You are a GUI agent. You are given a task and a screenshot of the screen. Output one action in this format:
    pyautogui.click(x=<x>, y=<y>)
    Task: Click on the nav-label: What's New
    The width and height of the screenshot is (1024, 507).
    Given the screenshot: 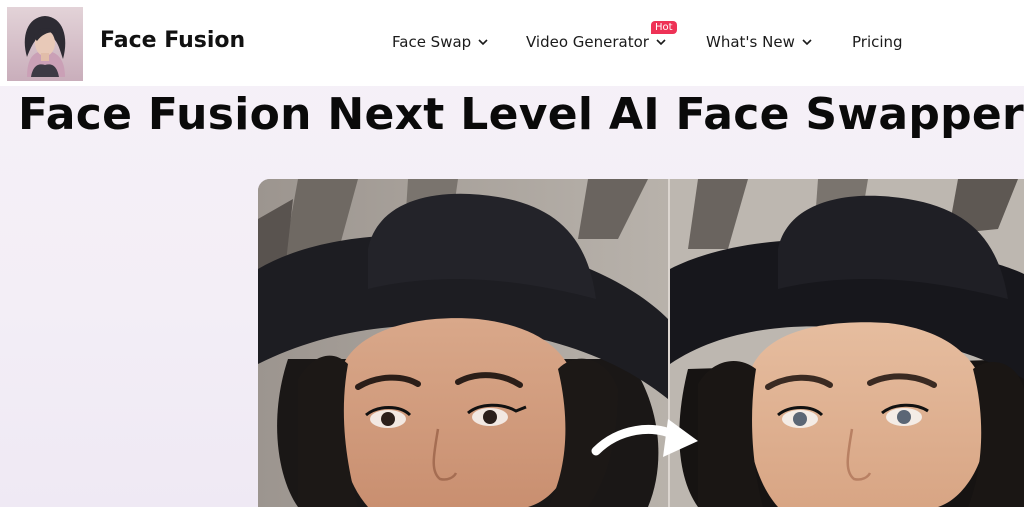 What is the action you would take?
    pyautogui.click(x=750, y=42)
    